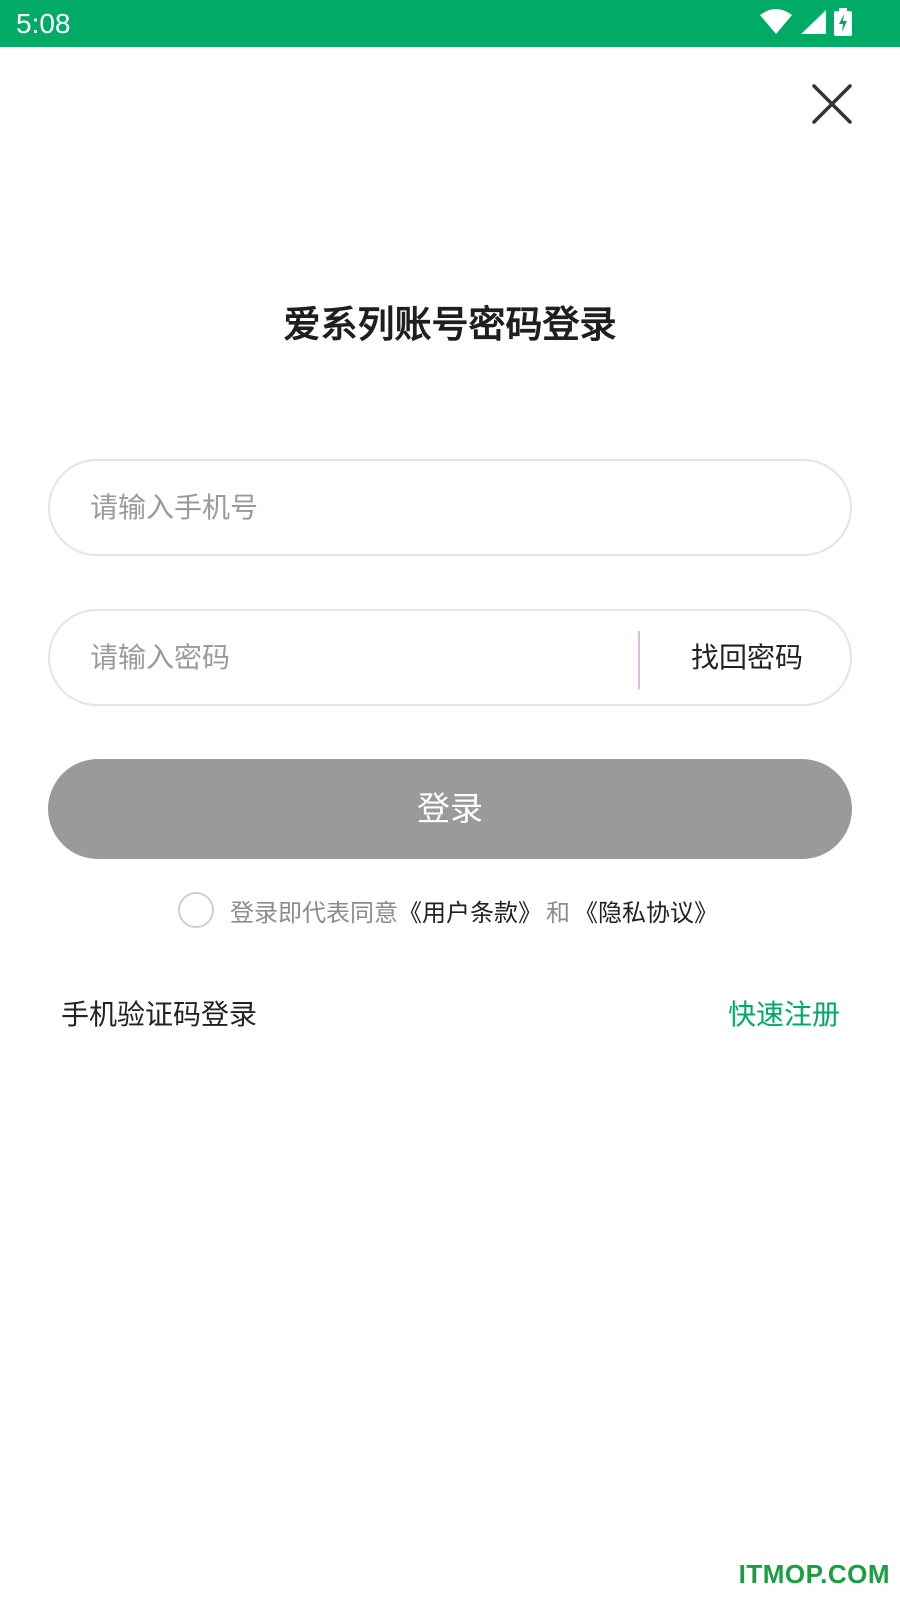 The image size is (900, 1600). I want to click on close-icon, so click(832, 104).